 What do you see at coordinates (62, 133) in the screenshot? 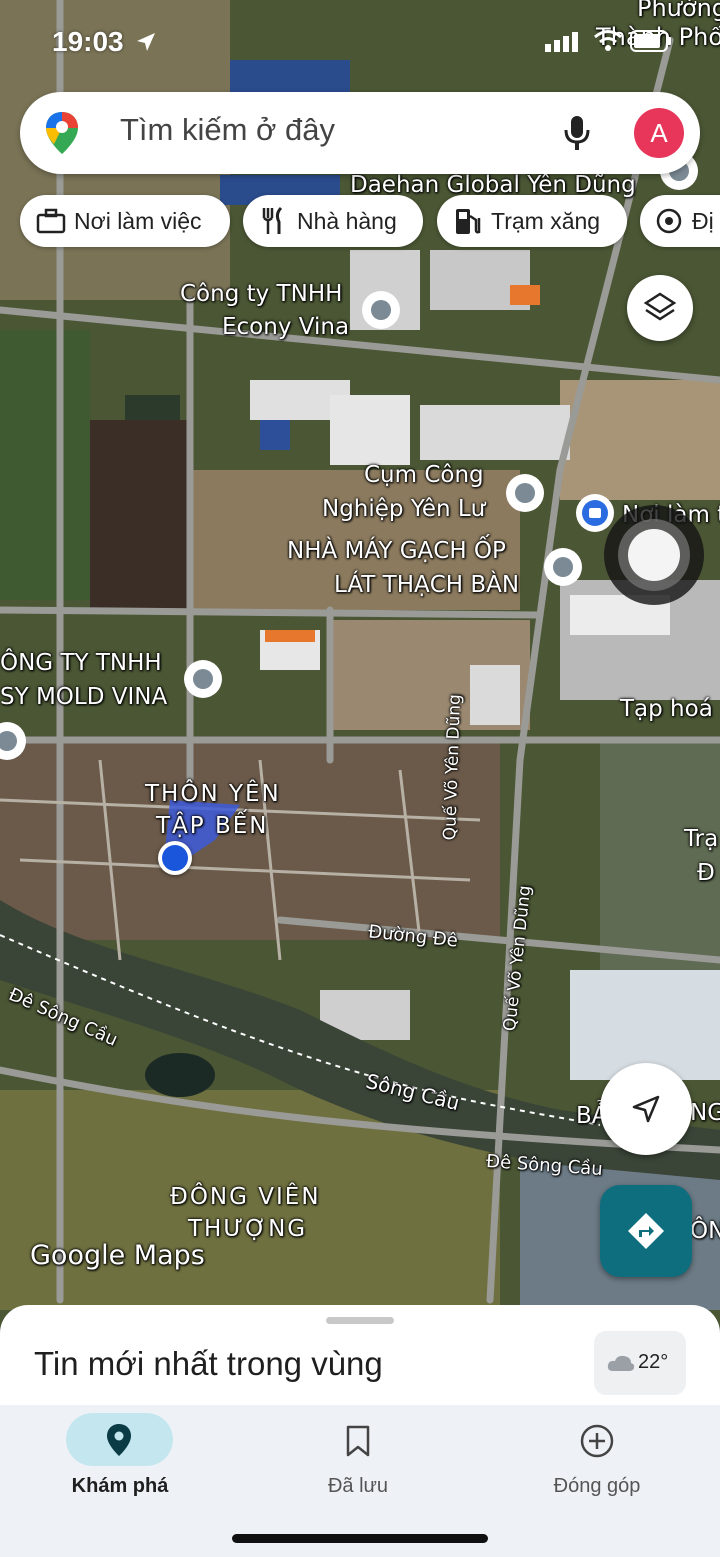
I see `google-maps-pin-icon` at bounding box center [62, 133].